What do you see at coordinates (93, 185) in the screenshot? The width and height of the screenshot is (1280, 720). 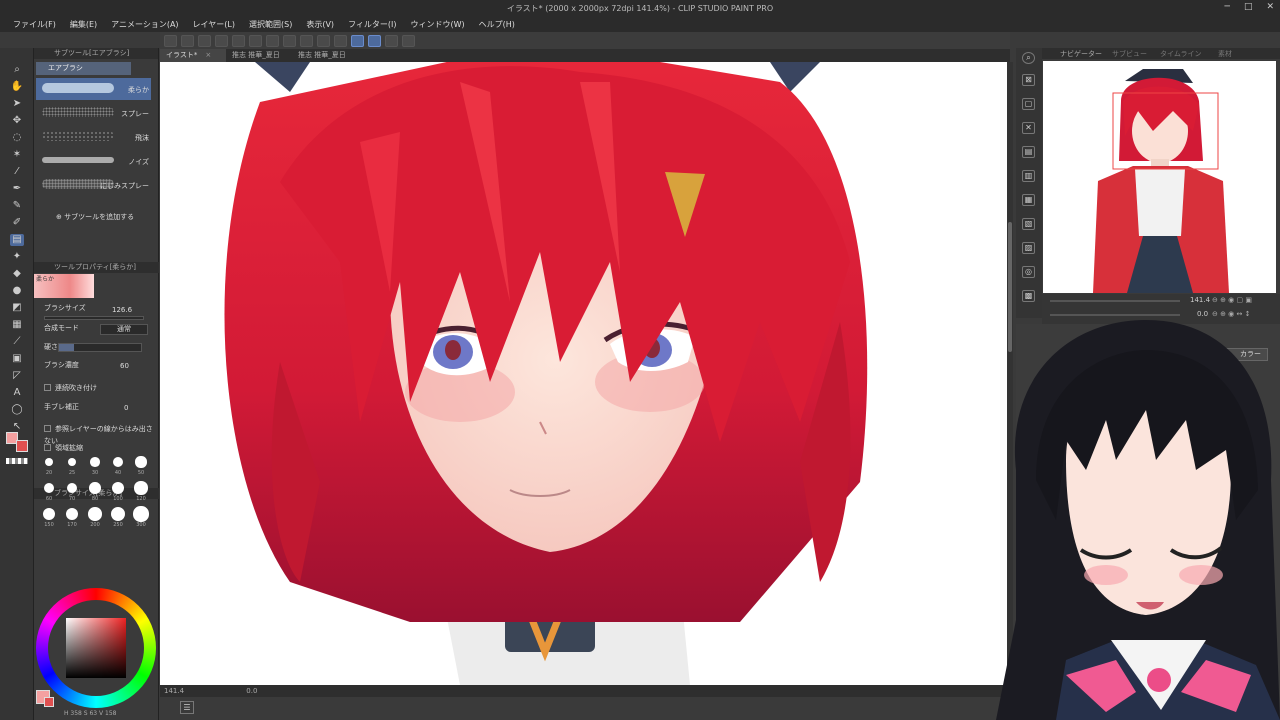 I see `brush-blur-spray: にじみスプレー` at bounding box center [93, 185].